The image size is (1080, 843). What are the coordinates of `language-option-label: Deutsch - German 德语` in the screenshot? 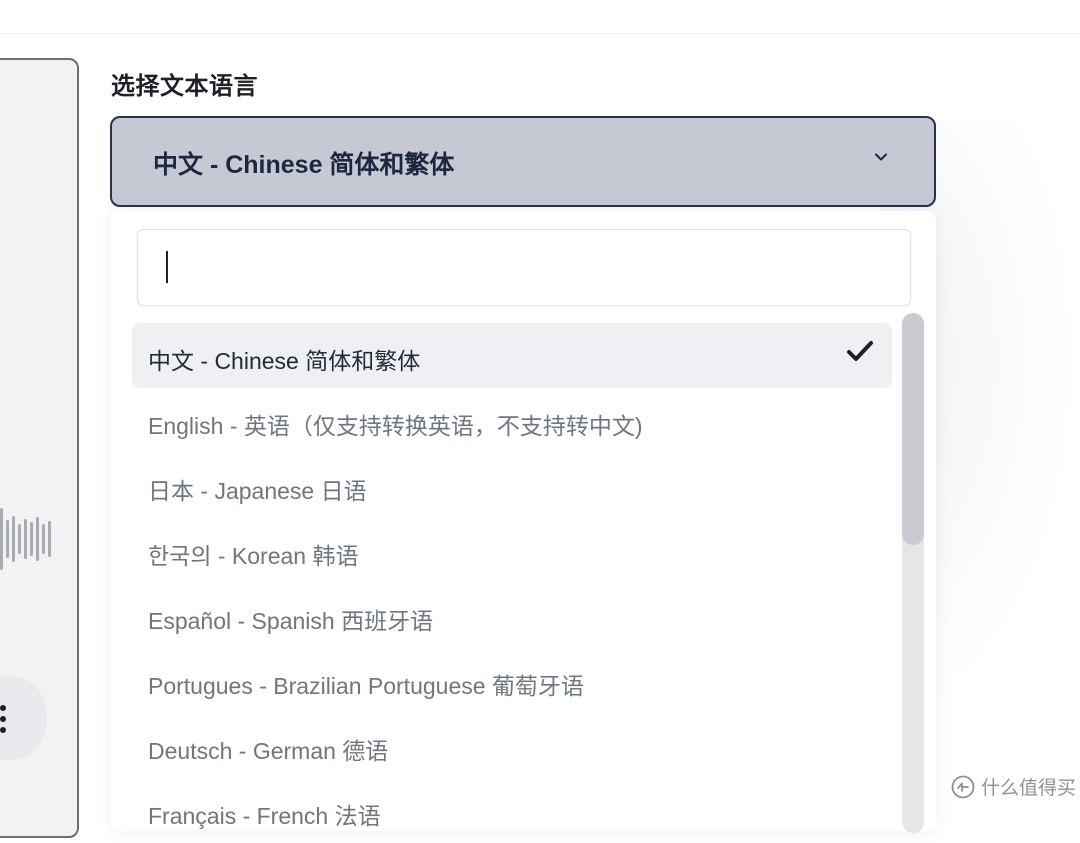 It's located at (268, 751).